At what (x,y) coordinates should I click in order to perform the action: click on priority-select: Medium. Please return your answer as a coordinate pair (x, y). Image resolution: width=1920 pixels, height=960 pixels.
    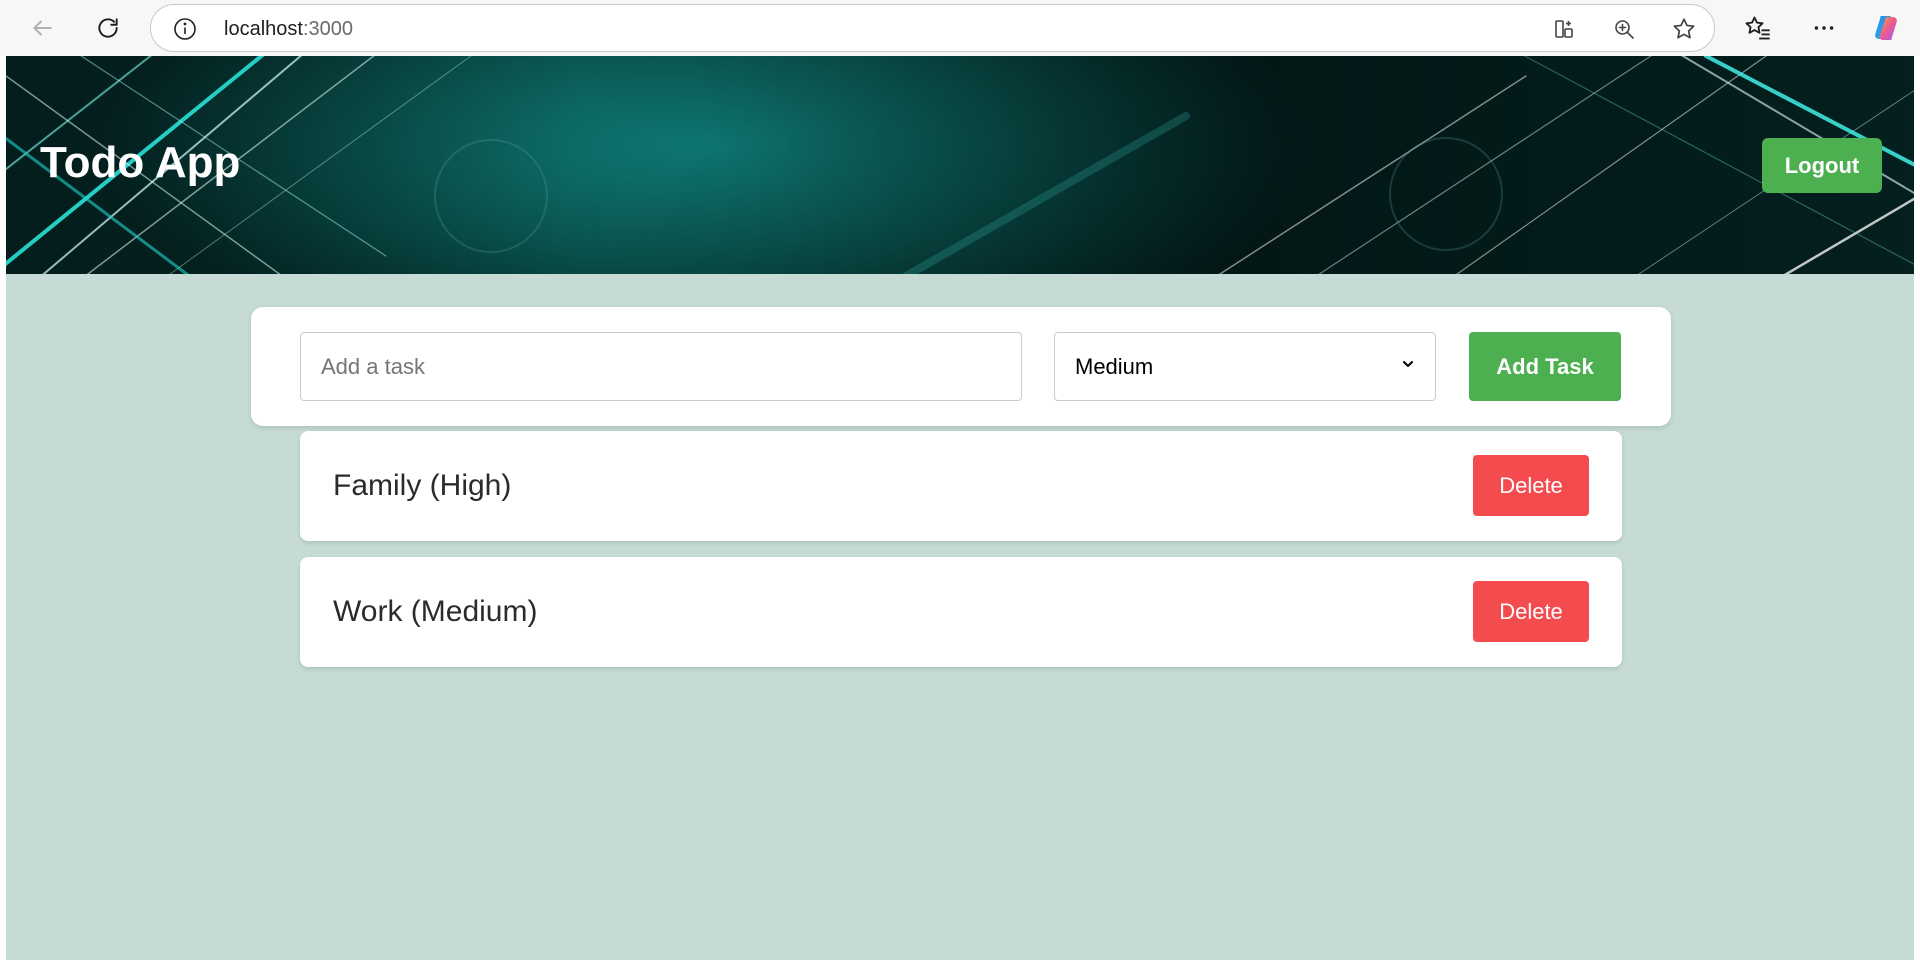
    Looking at the image, I should click on (1245, 366).